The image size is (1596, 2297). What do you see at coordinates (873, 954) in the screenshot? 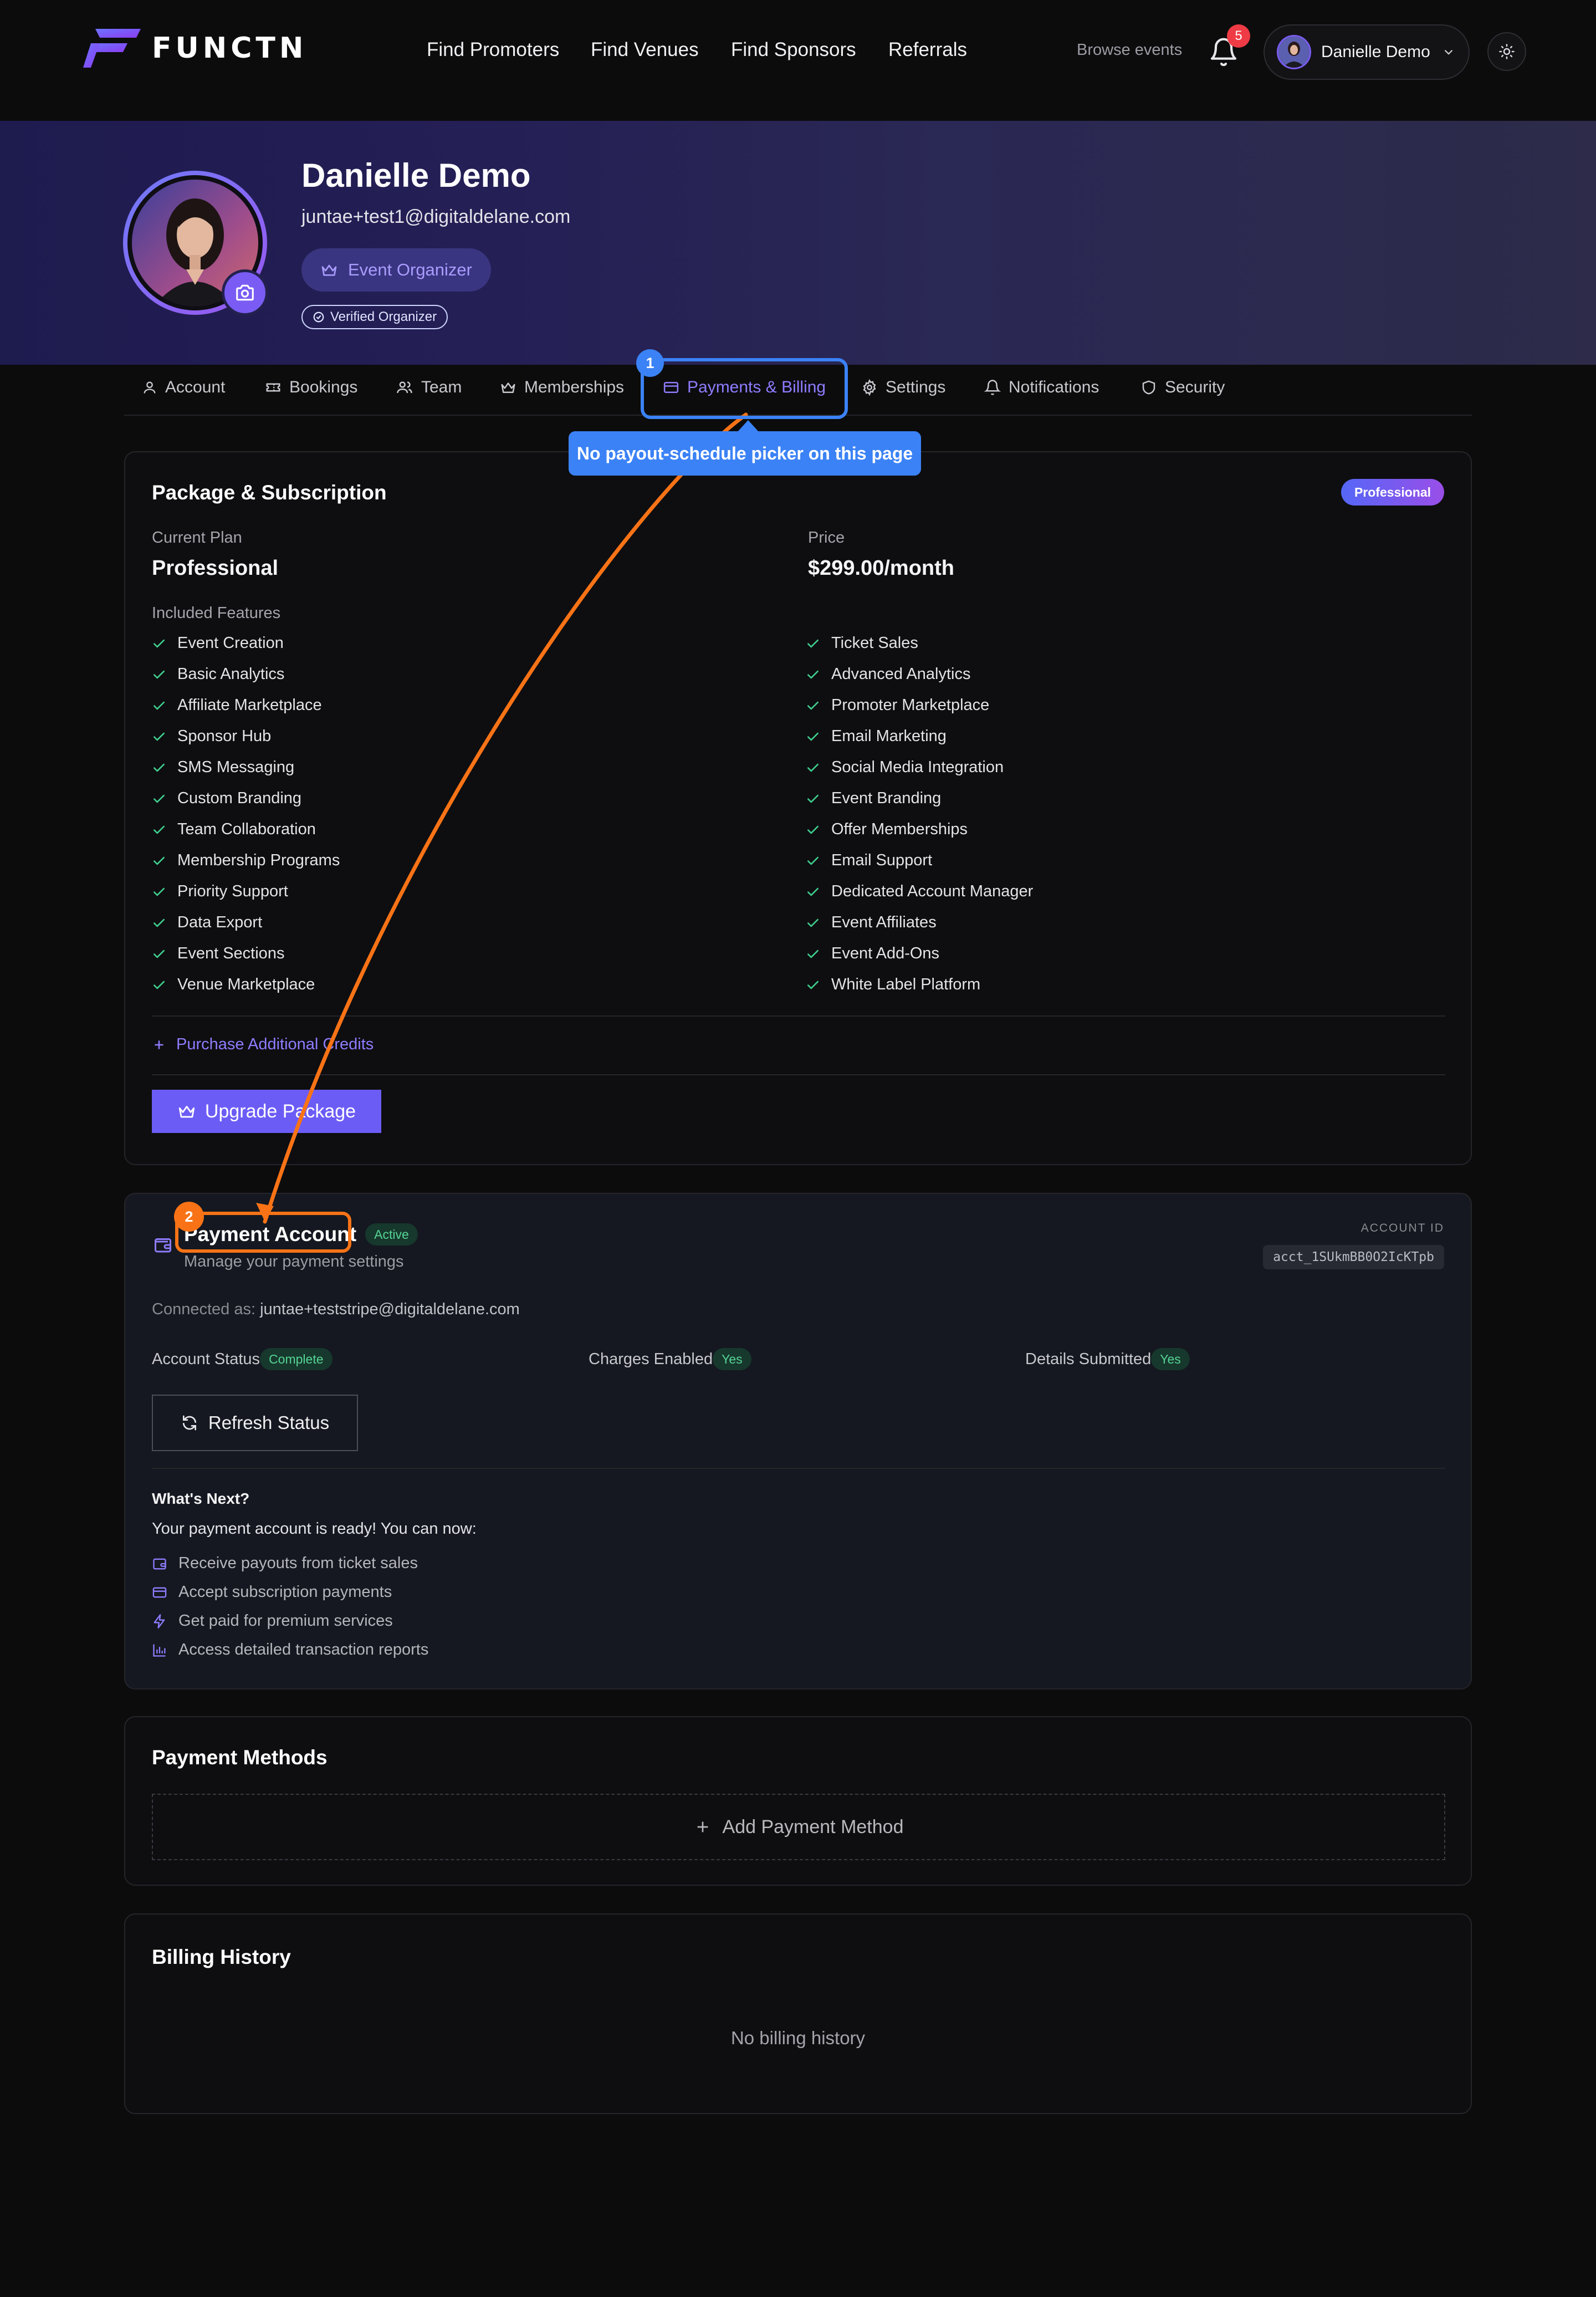
I see `feature-list-item: Event Add-Ons` at bounding box center [873, 954].